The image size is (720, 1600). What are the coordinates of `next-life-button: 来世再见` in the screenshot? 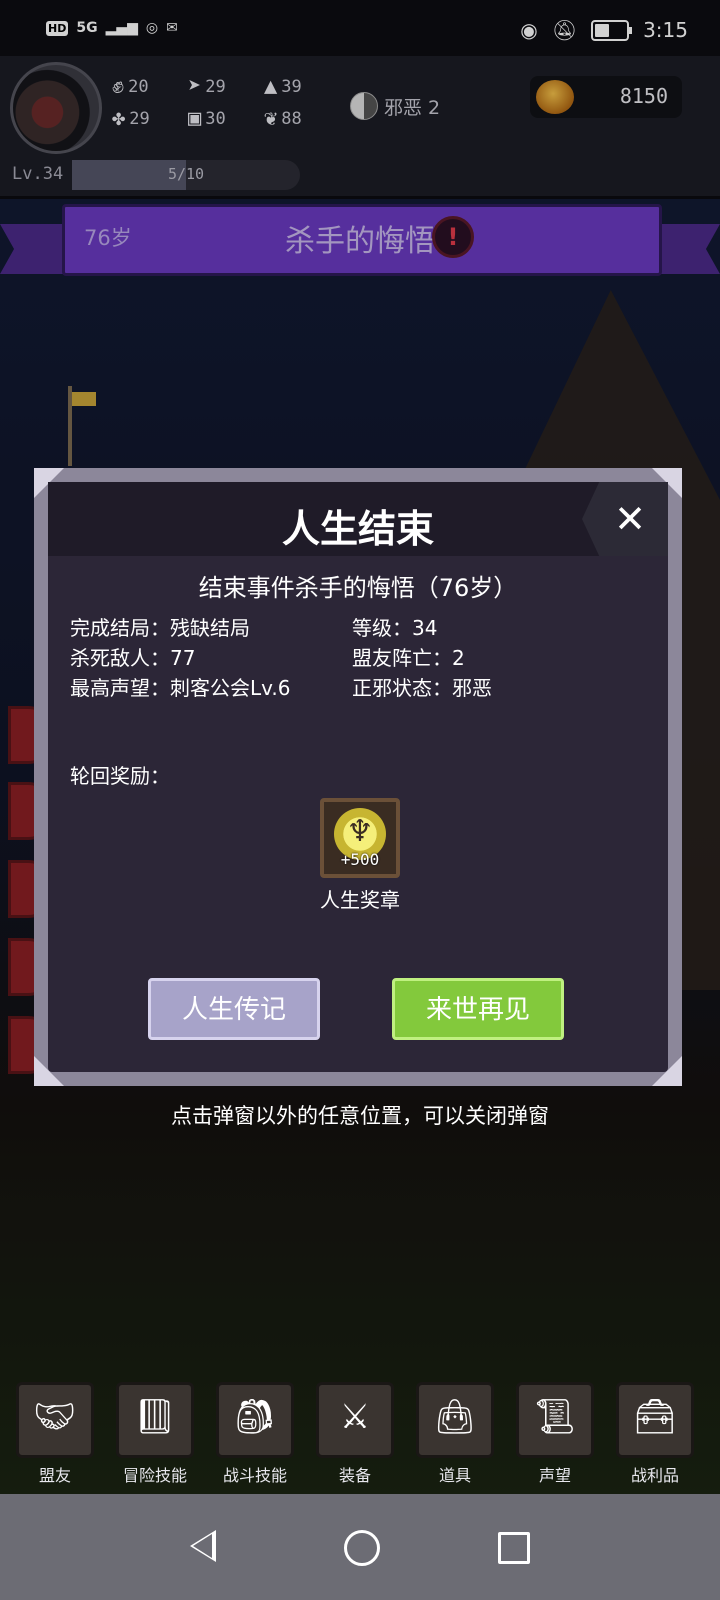 It's located at (478, 1009).